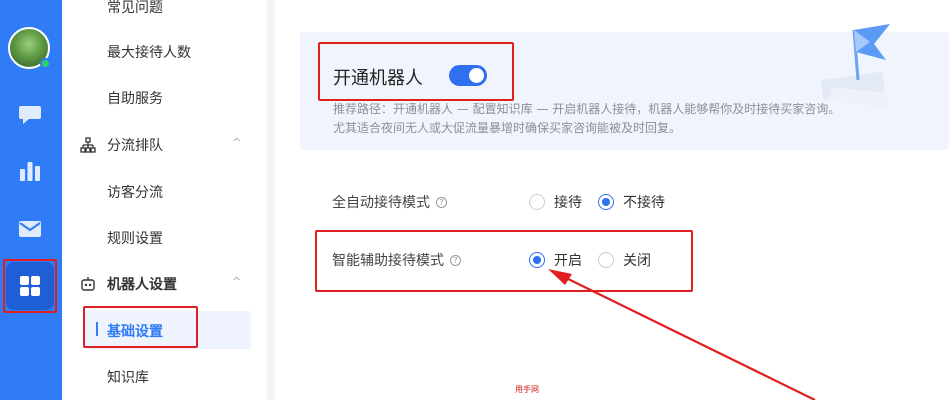  I want to click on radio-label: 接待, so click(568, 203).